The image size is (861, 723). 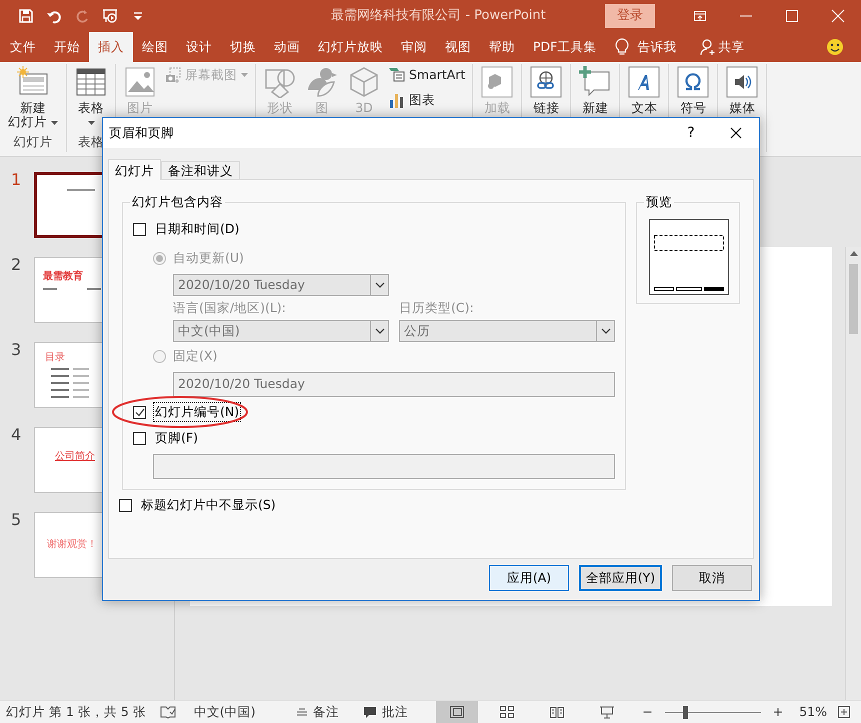 I want to click on zoom-level: 51%, so click(x=813, y=712).